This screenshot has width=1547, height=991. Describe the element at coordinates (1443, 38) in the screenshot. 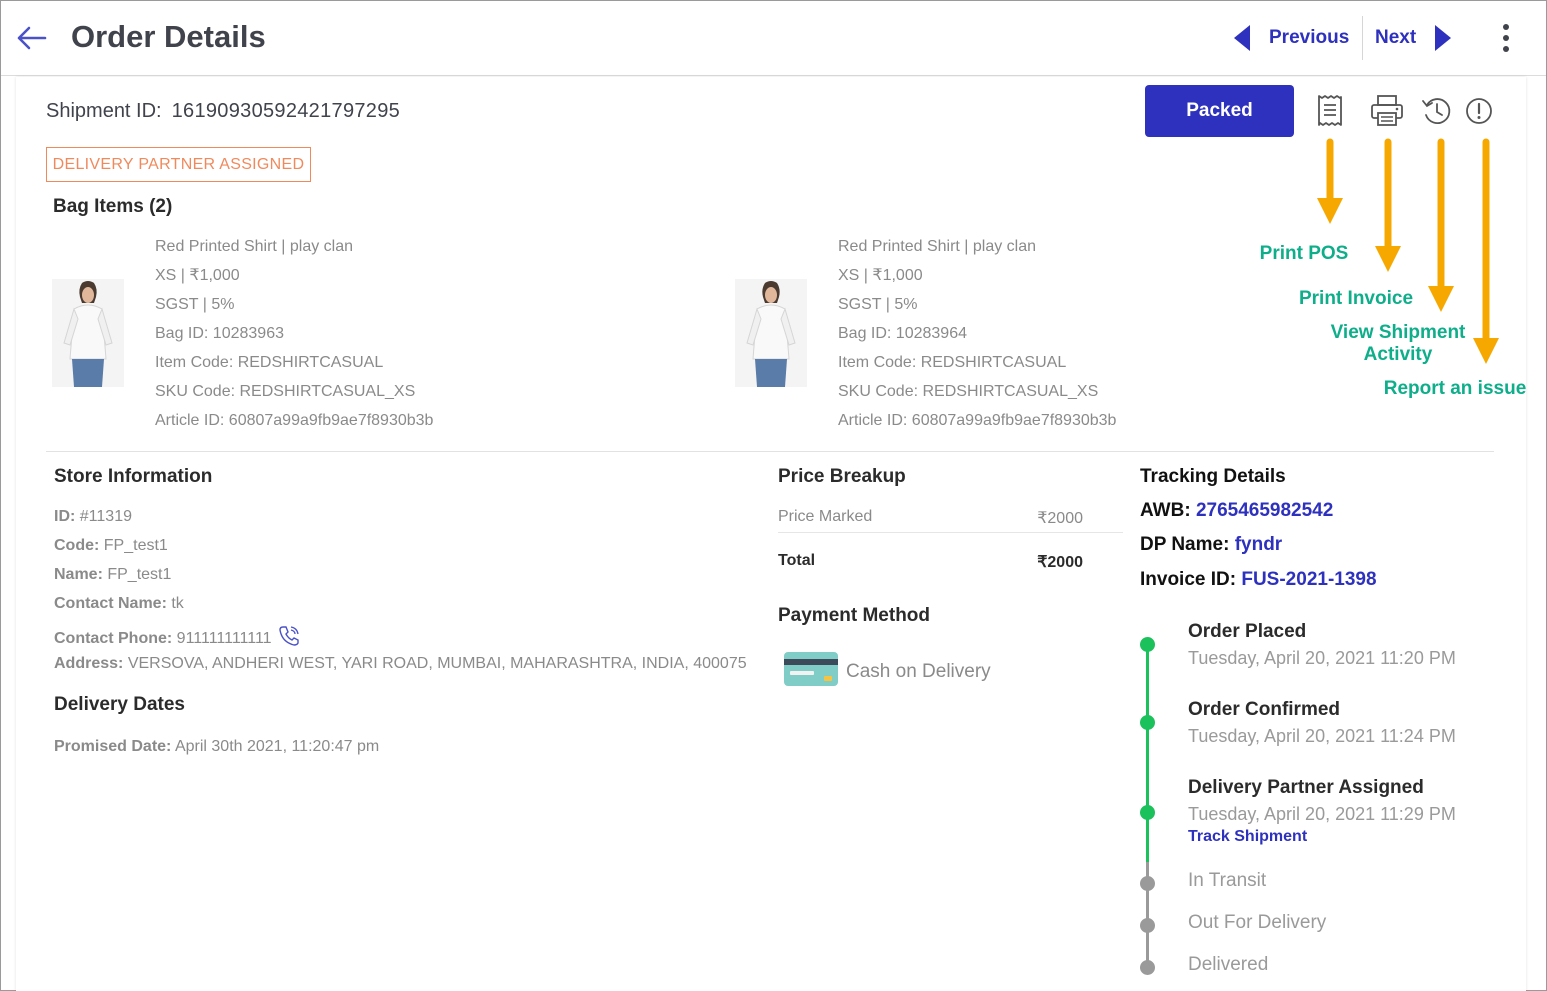

I see `caret-right-icon` at that location.